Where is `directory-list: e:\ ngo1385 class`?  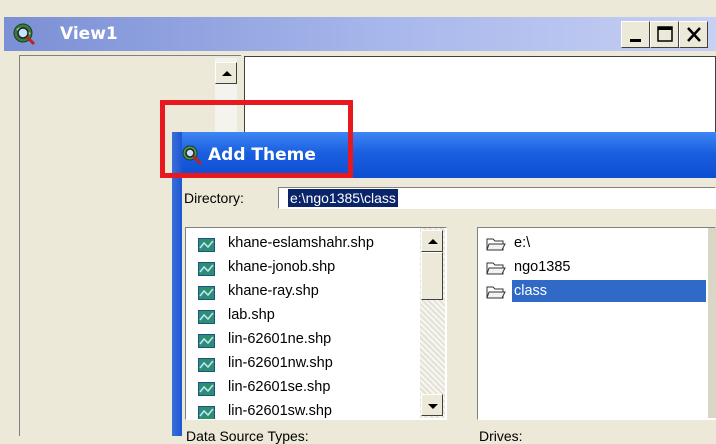 directory-list: e:\ ngo1385 class is located at coordinates (596, 323).